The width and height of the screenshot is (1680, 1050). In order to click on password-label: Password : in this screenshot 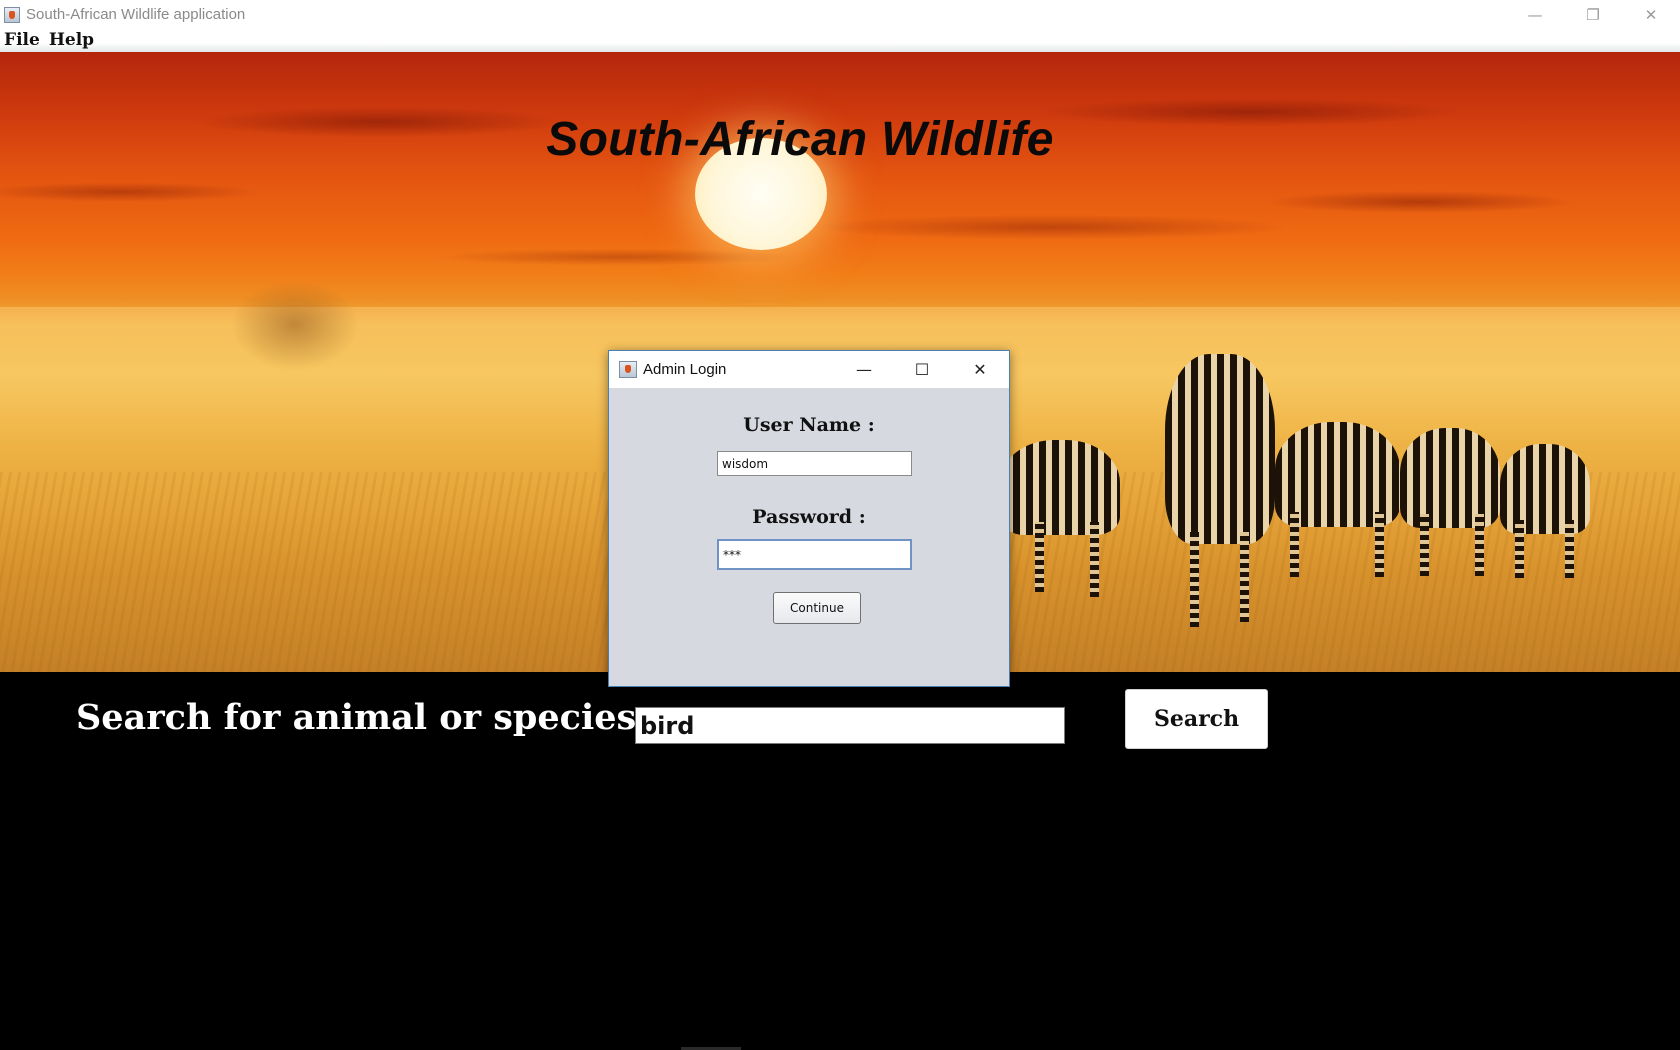, I will do `click(809, 517)`.